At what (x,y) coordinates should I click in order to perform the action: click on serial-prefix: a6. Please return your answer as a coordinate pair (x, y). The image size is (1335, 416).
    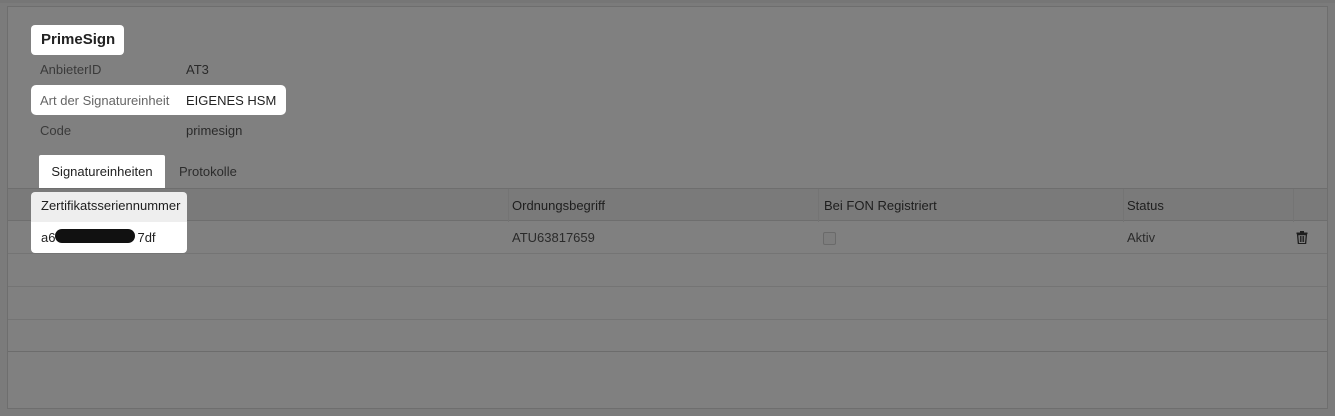
    Looking at the image, I should click on (48, 237).